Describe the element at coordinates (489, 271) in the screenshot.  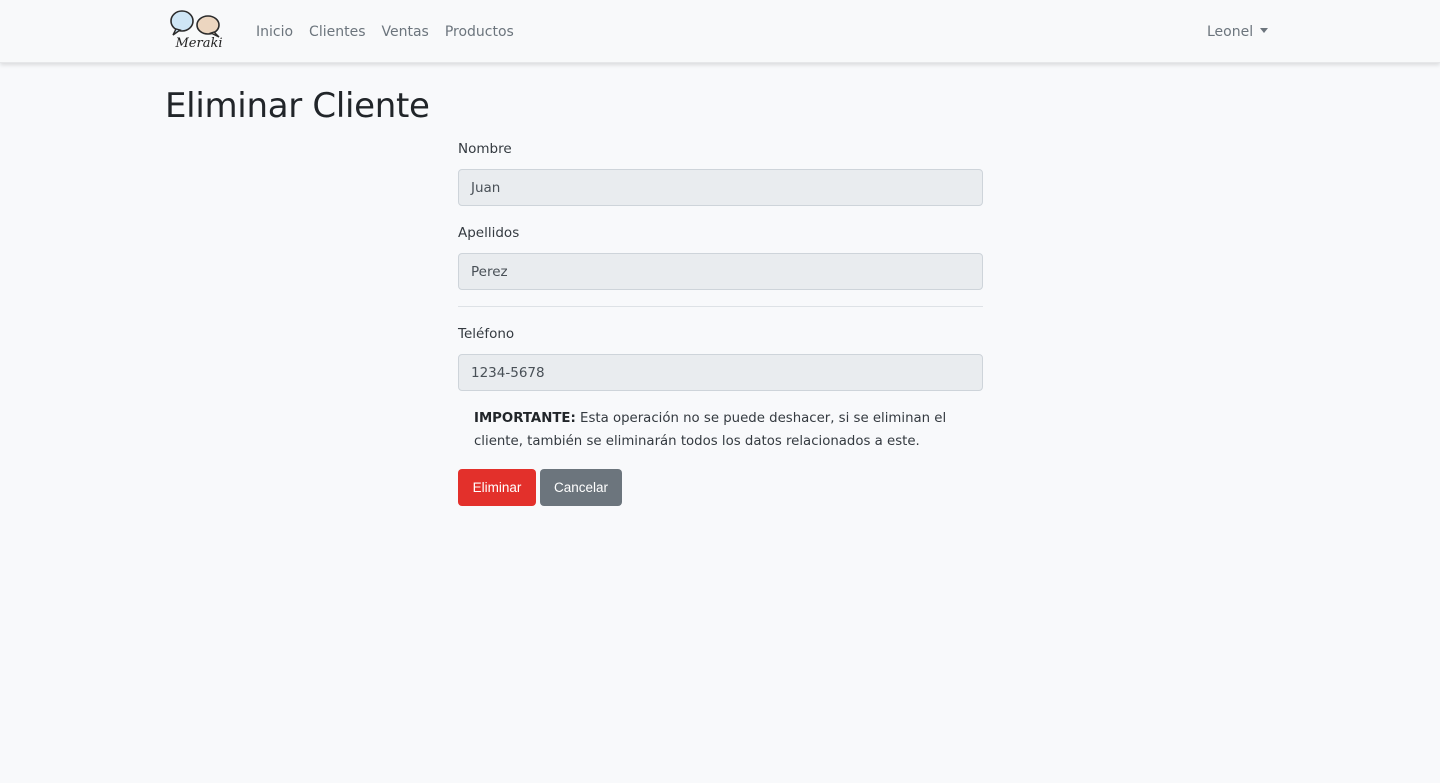
I see `apellidos-value: Perez` at that location.